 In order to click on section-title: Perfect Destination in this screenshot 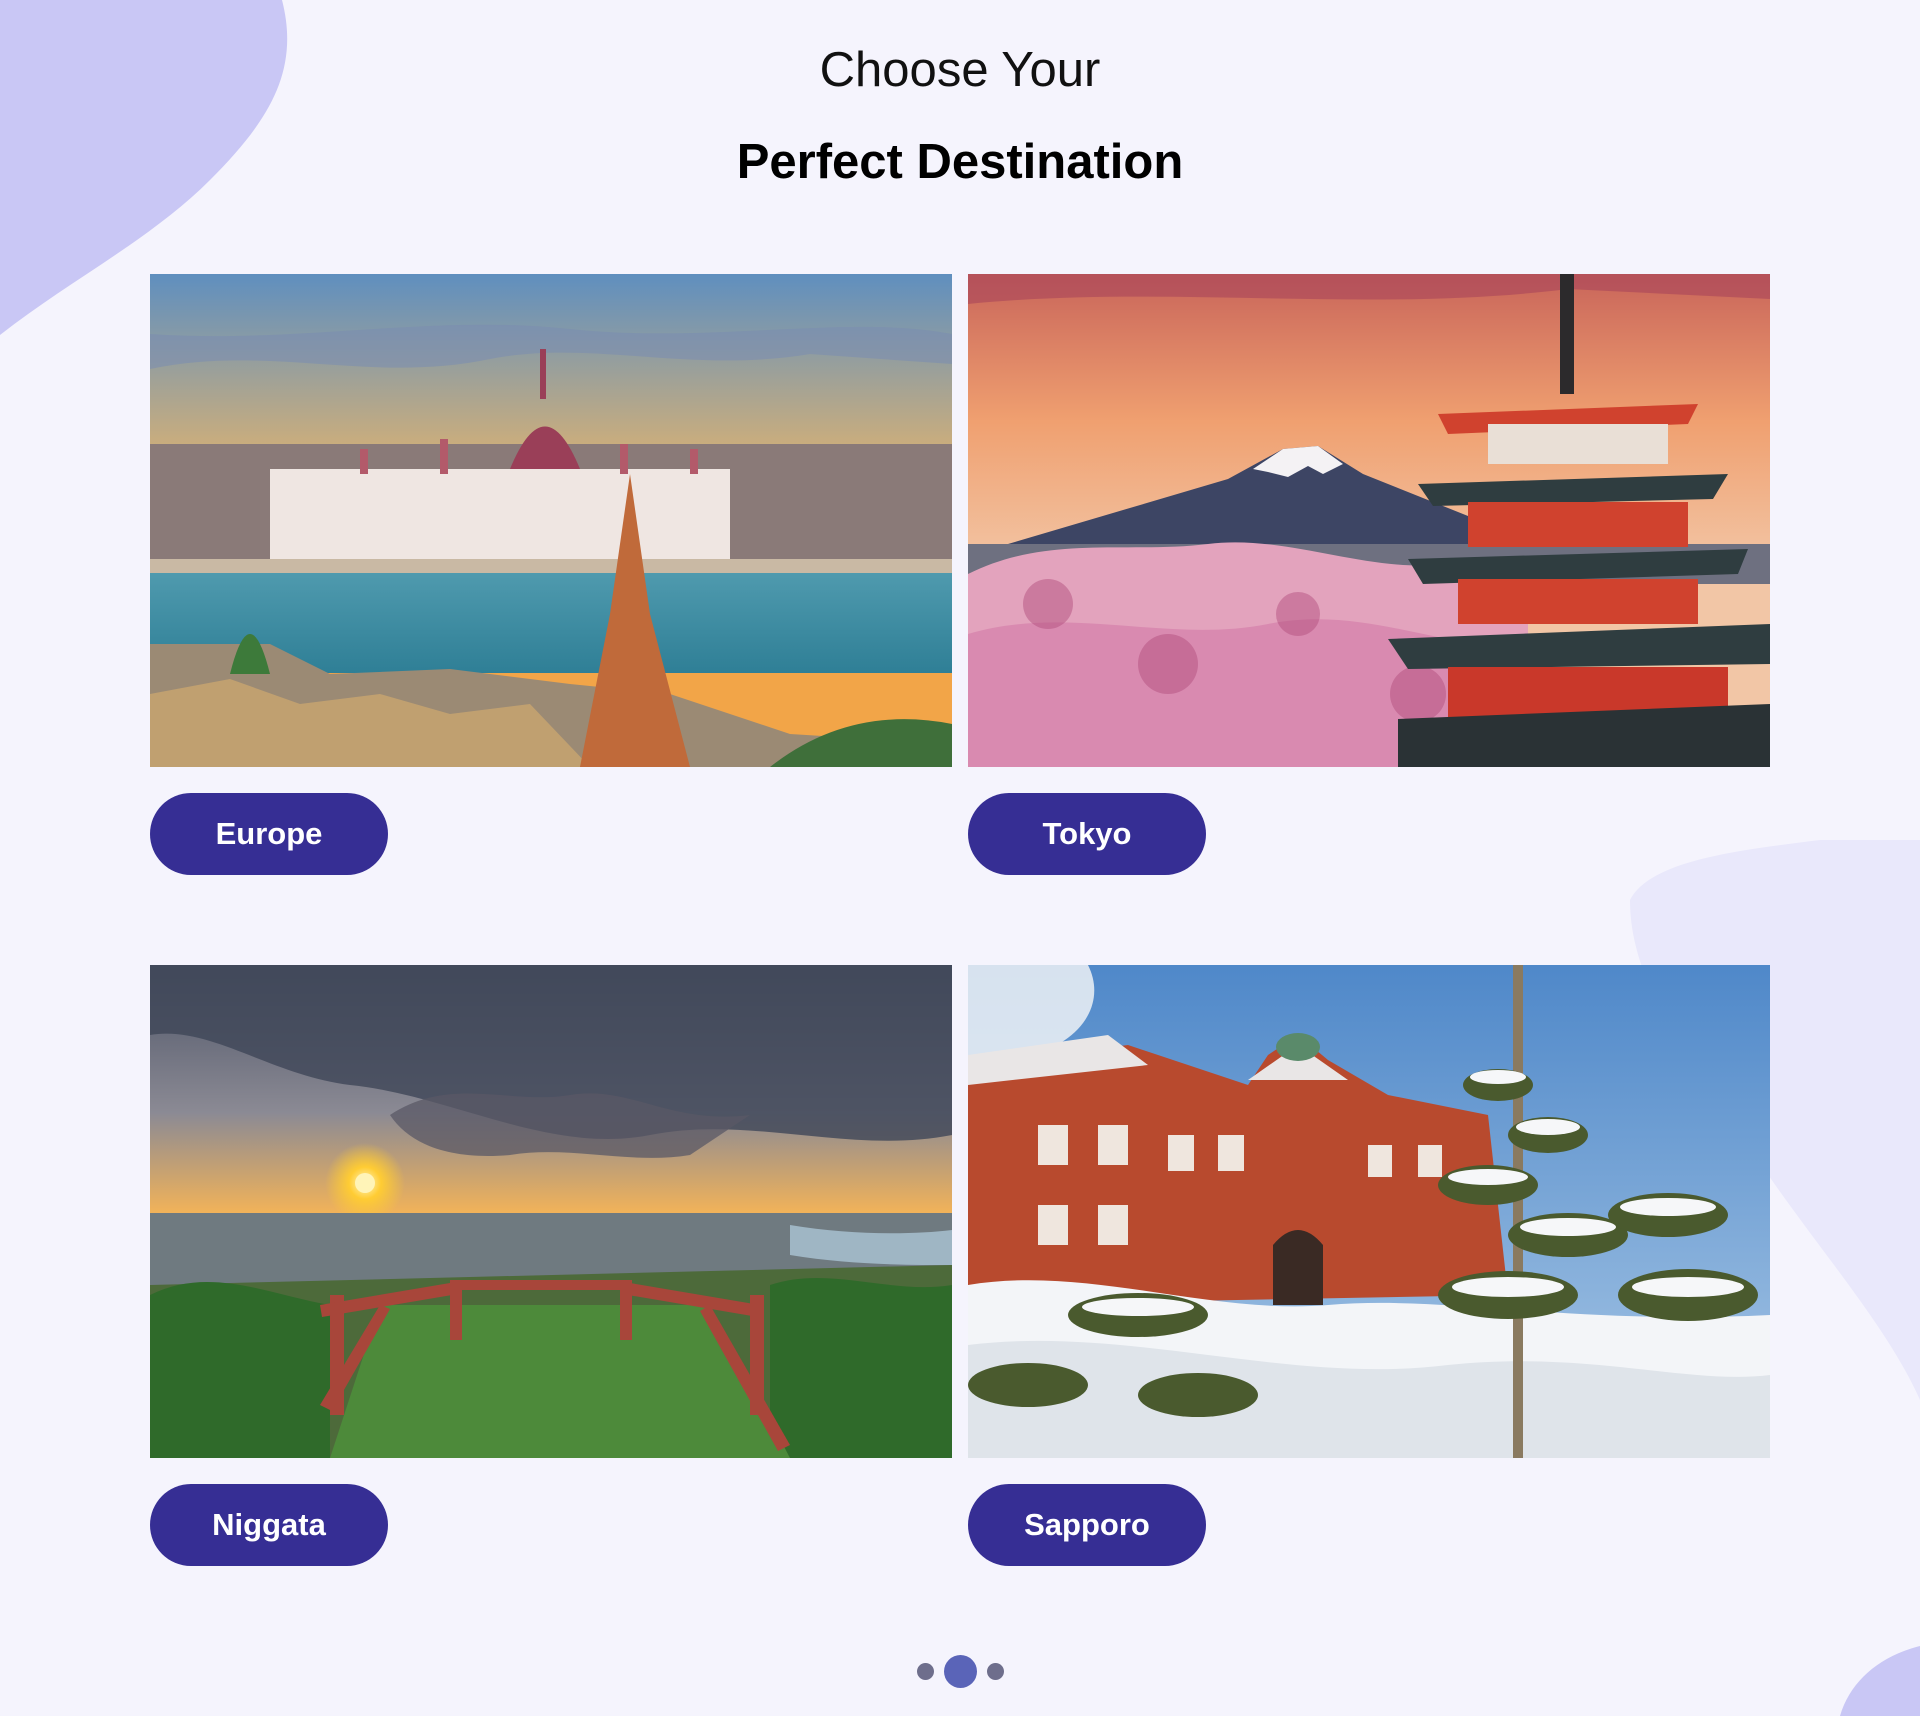, I will do `click(960, 162)`.